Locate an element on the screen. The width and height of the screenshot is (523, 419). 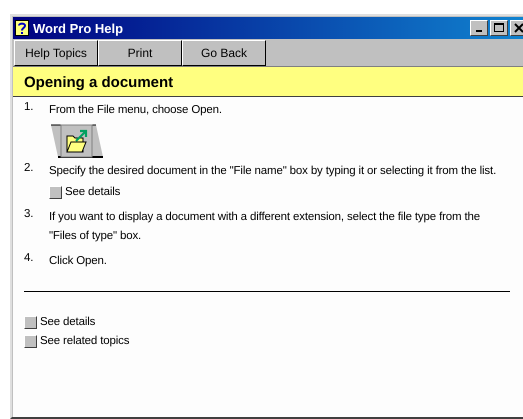
minimize-button is located at coordinates (479, 28).